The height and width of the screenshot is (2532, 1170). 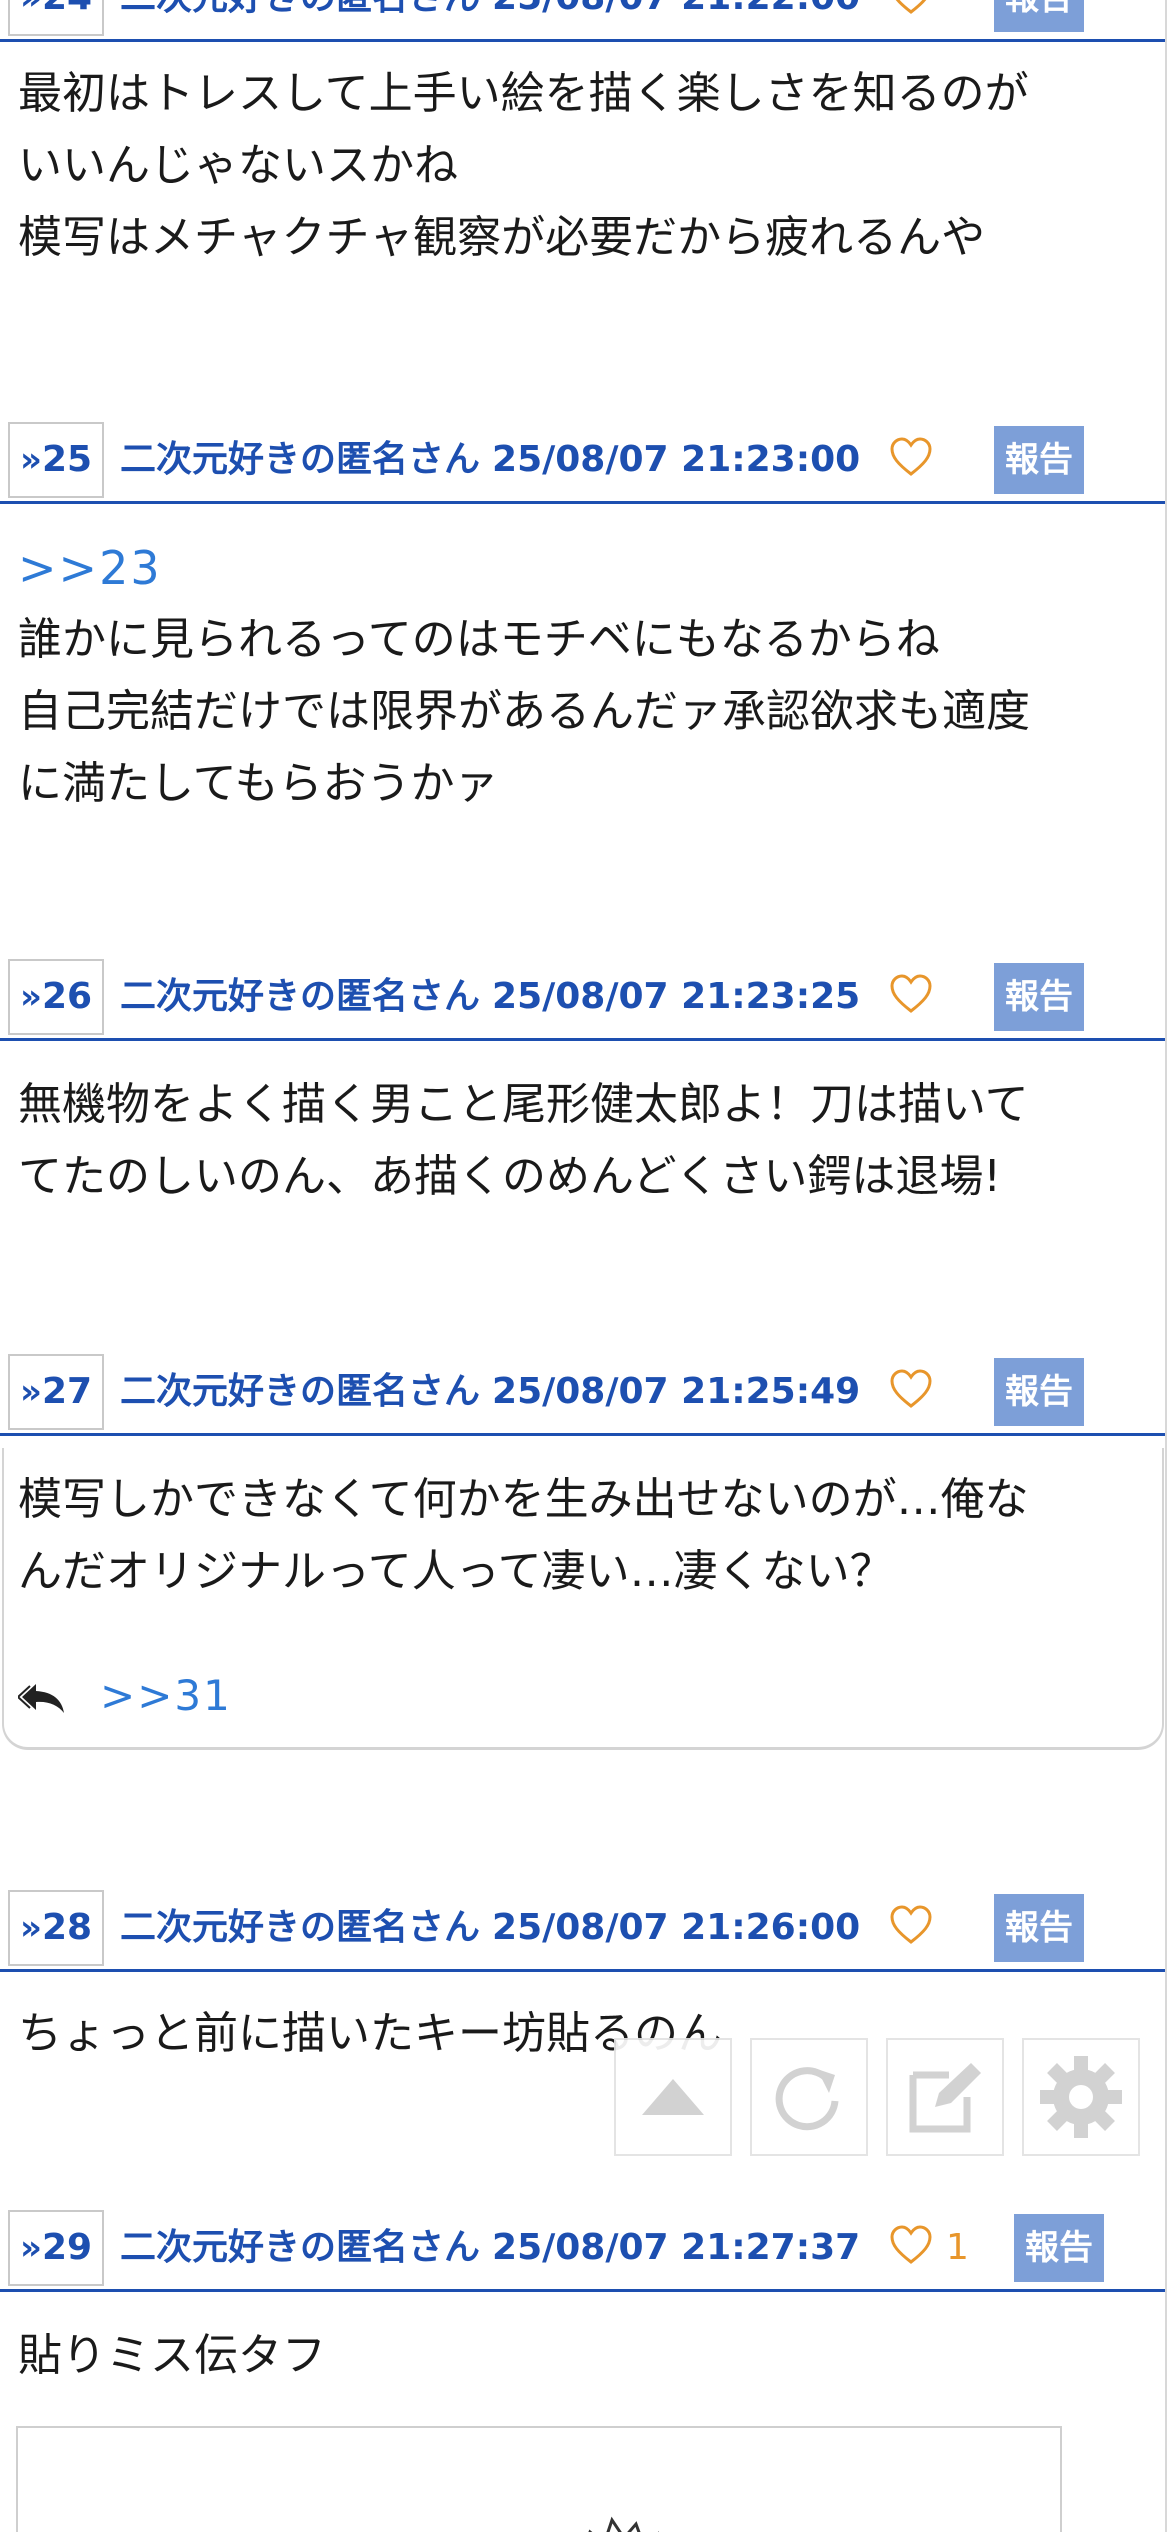 What do you see at coordinates (1059, 2248) in the screenshot?
I see `report-button-29: 報告` at bounding box center [1059, 2248].